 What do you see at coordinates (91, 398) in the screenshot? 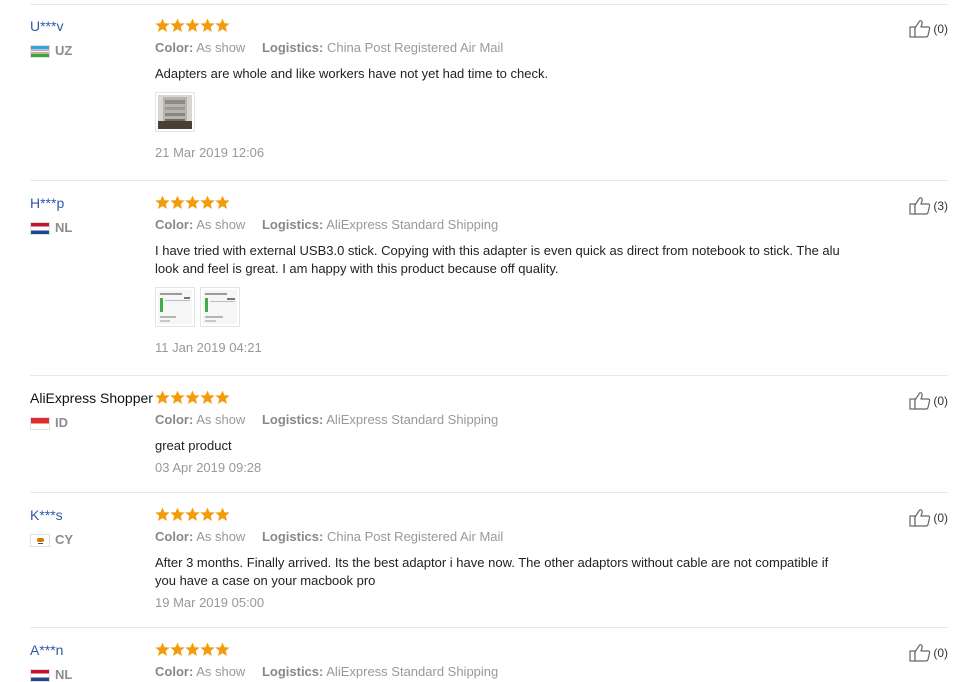
I see `reviewer-name: AliExpress Shopper` at bounding box center [91, 398].